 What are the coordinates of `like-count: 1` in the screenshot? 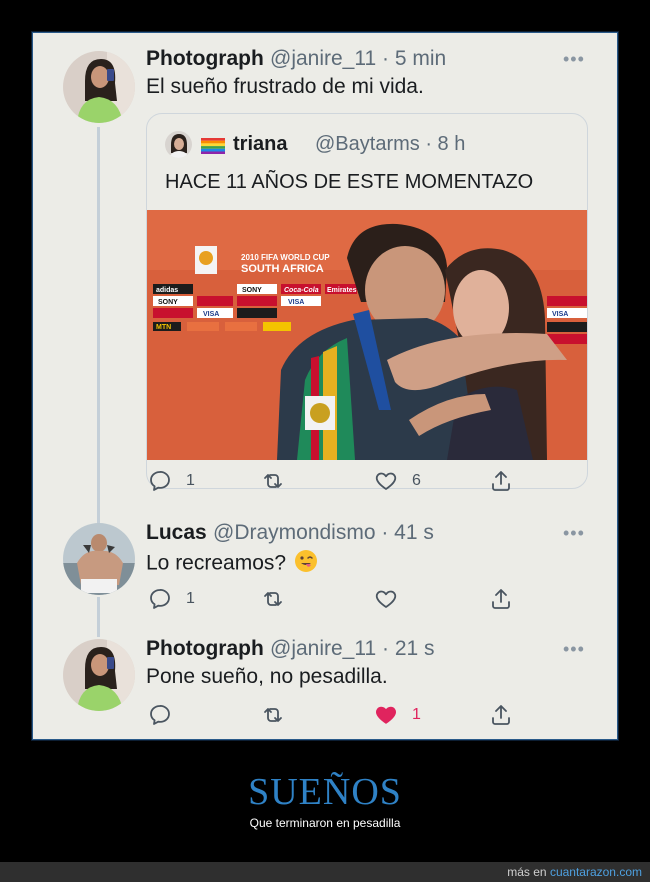 It's located at (416, 714).